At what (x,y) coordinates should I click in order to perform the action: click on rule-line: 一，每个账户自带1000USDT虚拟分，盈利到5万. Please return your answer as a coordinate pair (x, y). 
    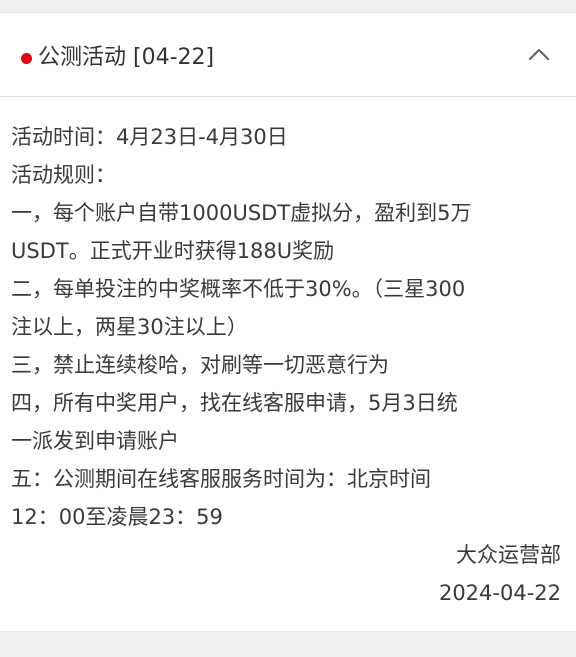
    Looking at the image, I should click on (241, 213).